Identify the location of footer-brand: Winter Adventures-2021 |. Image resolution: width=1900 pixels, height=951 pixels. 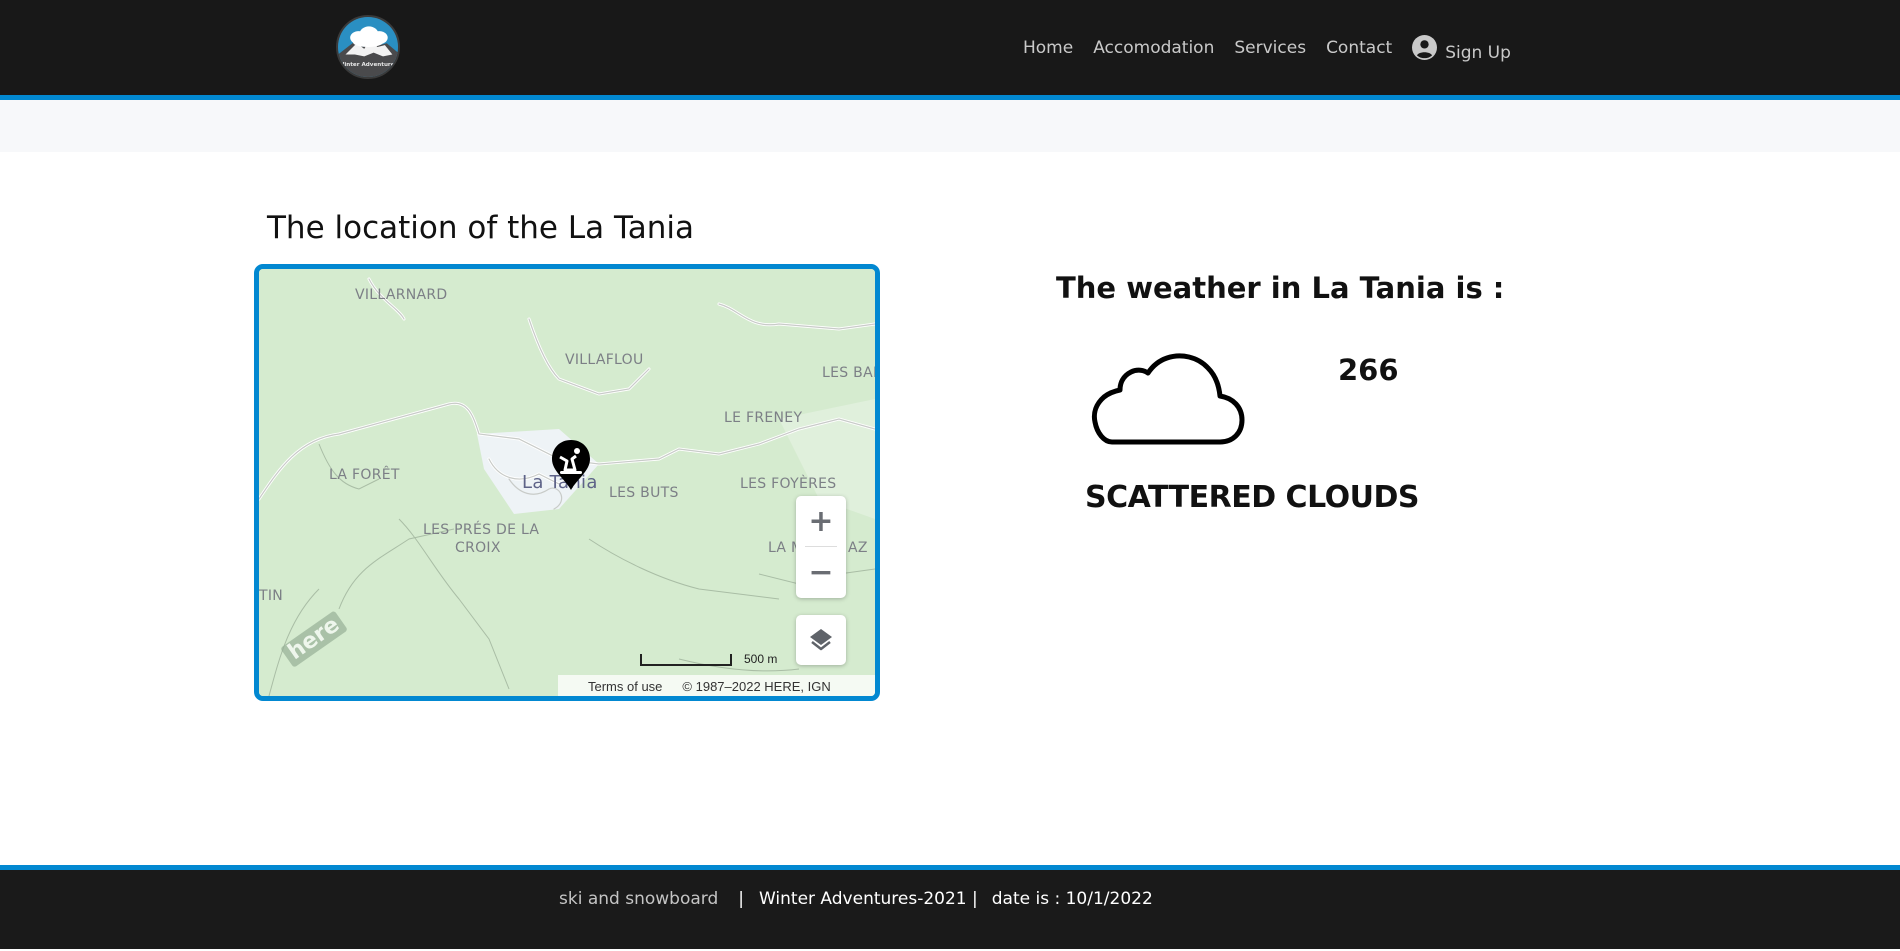
(868, 899).